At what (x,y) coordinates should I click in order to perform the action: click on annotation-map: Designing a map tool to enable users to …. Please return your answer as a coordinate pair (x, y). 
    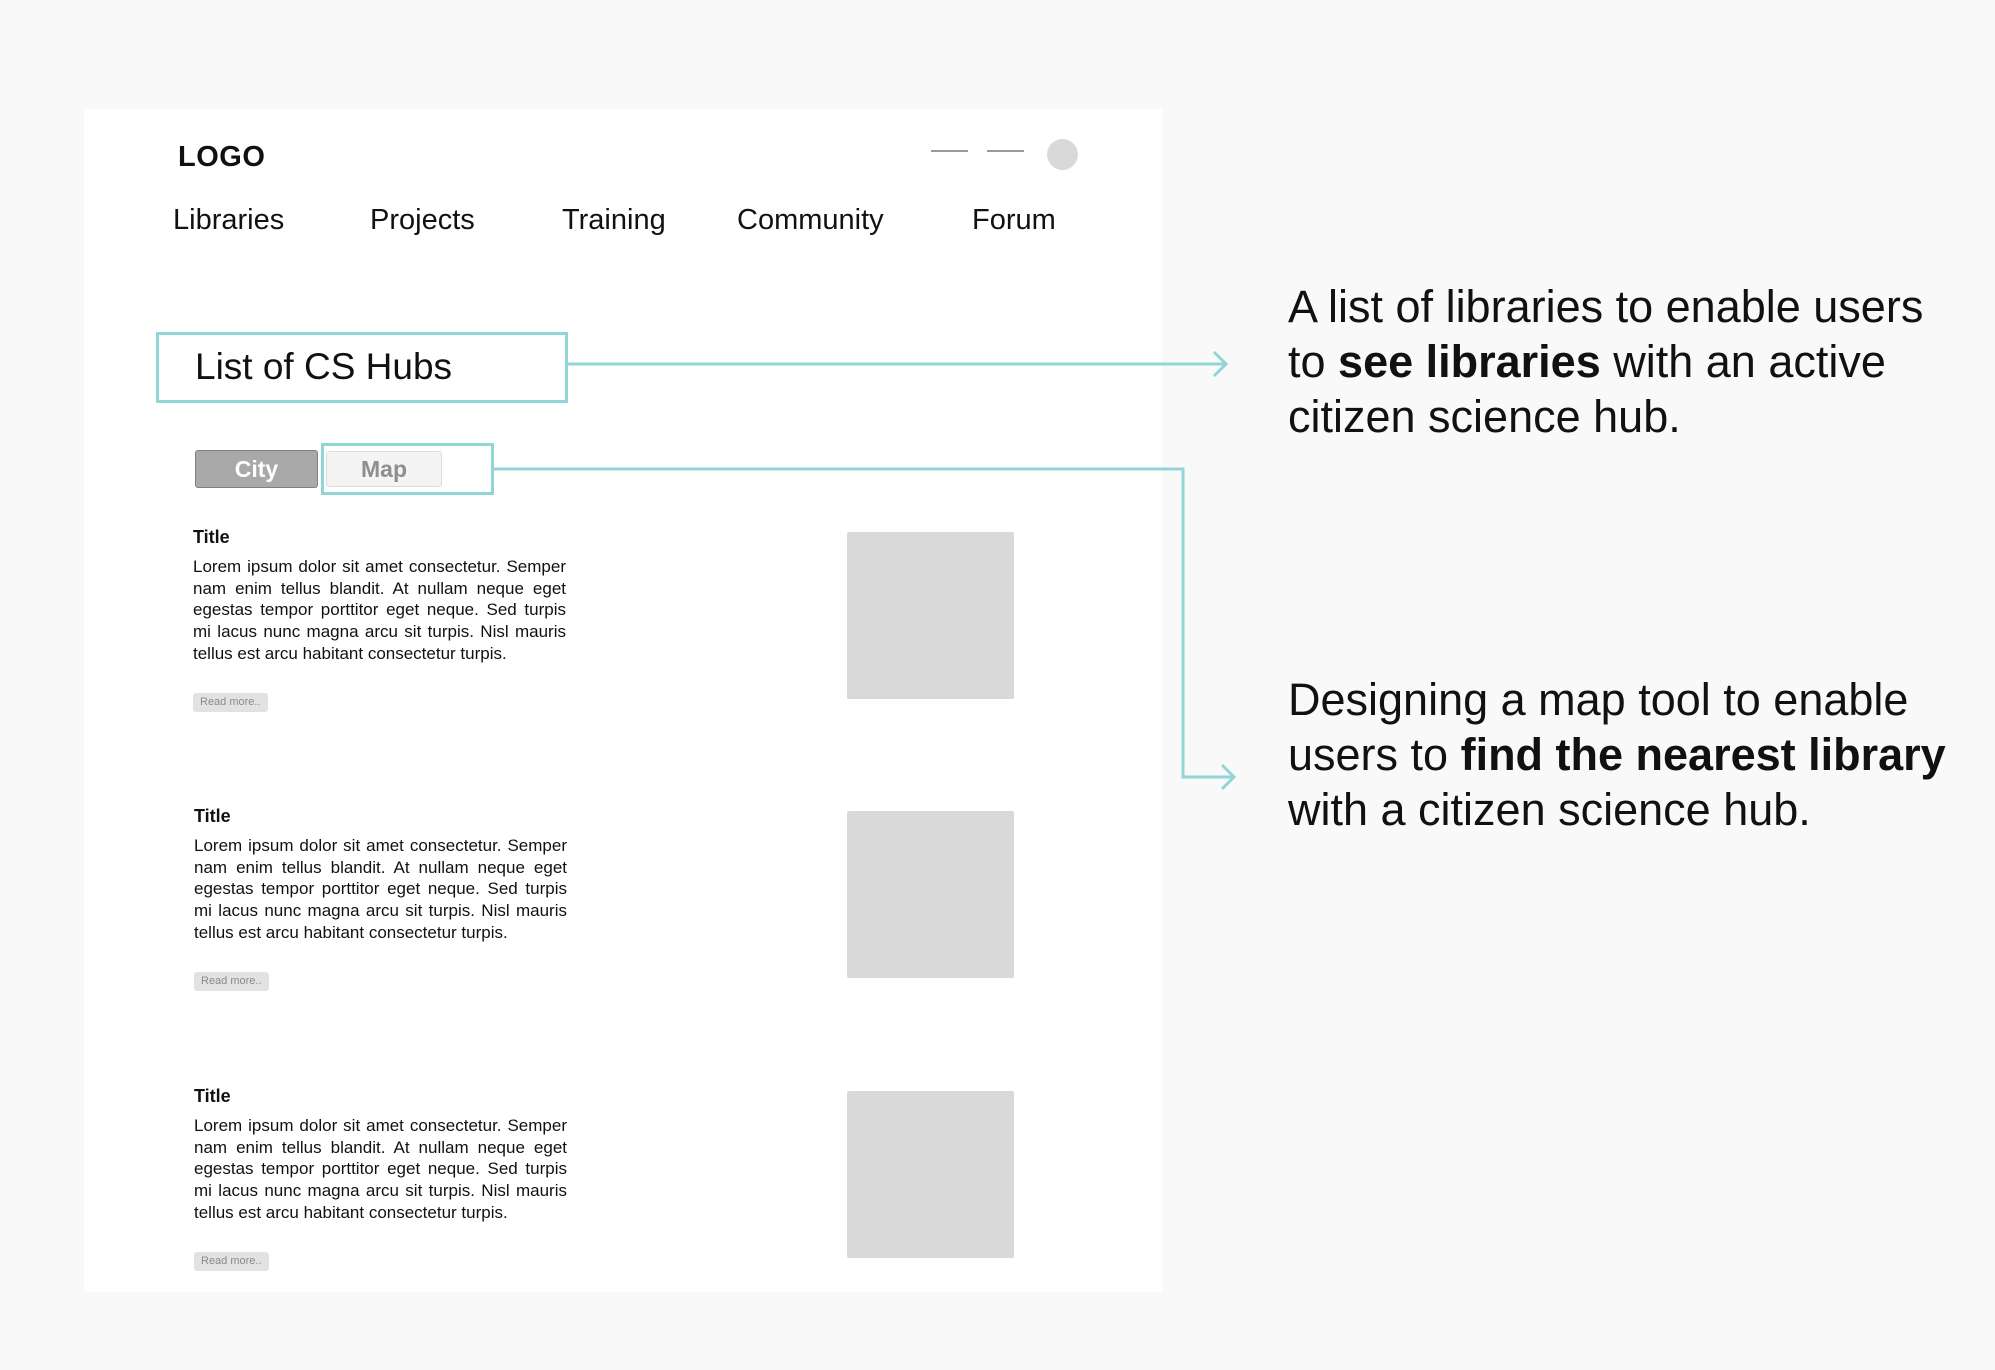
    Looking at the image, I should click on (1618, 754).